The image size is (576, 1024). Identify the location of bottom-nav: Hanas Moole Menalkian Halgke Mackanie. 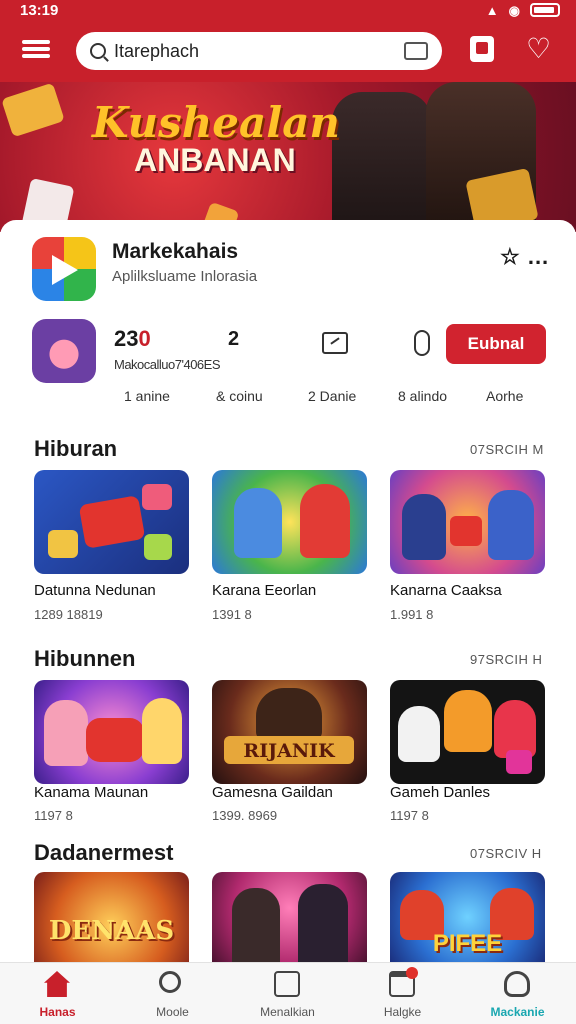
(288, 993).